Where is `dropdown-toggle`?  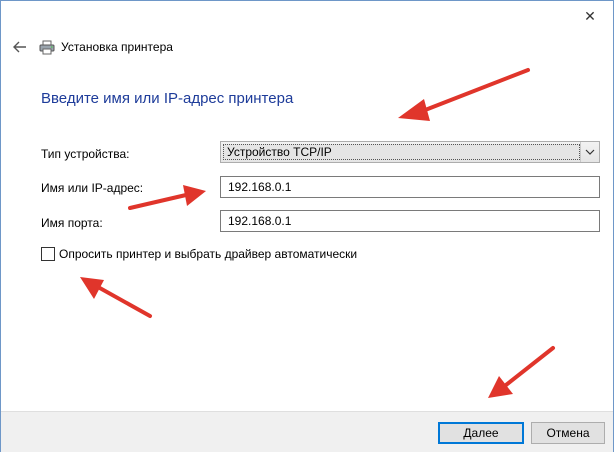 dropdown-toggle is located at coordinates (589, 152).